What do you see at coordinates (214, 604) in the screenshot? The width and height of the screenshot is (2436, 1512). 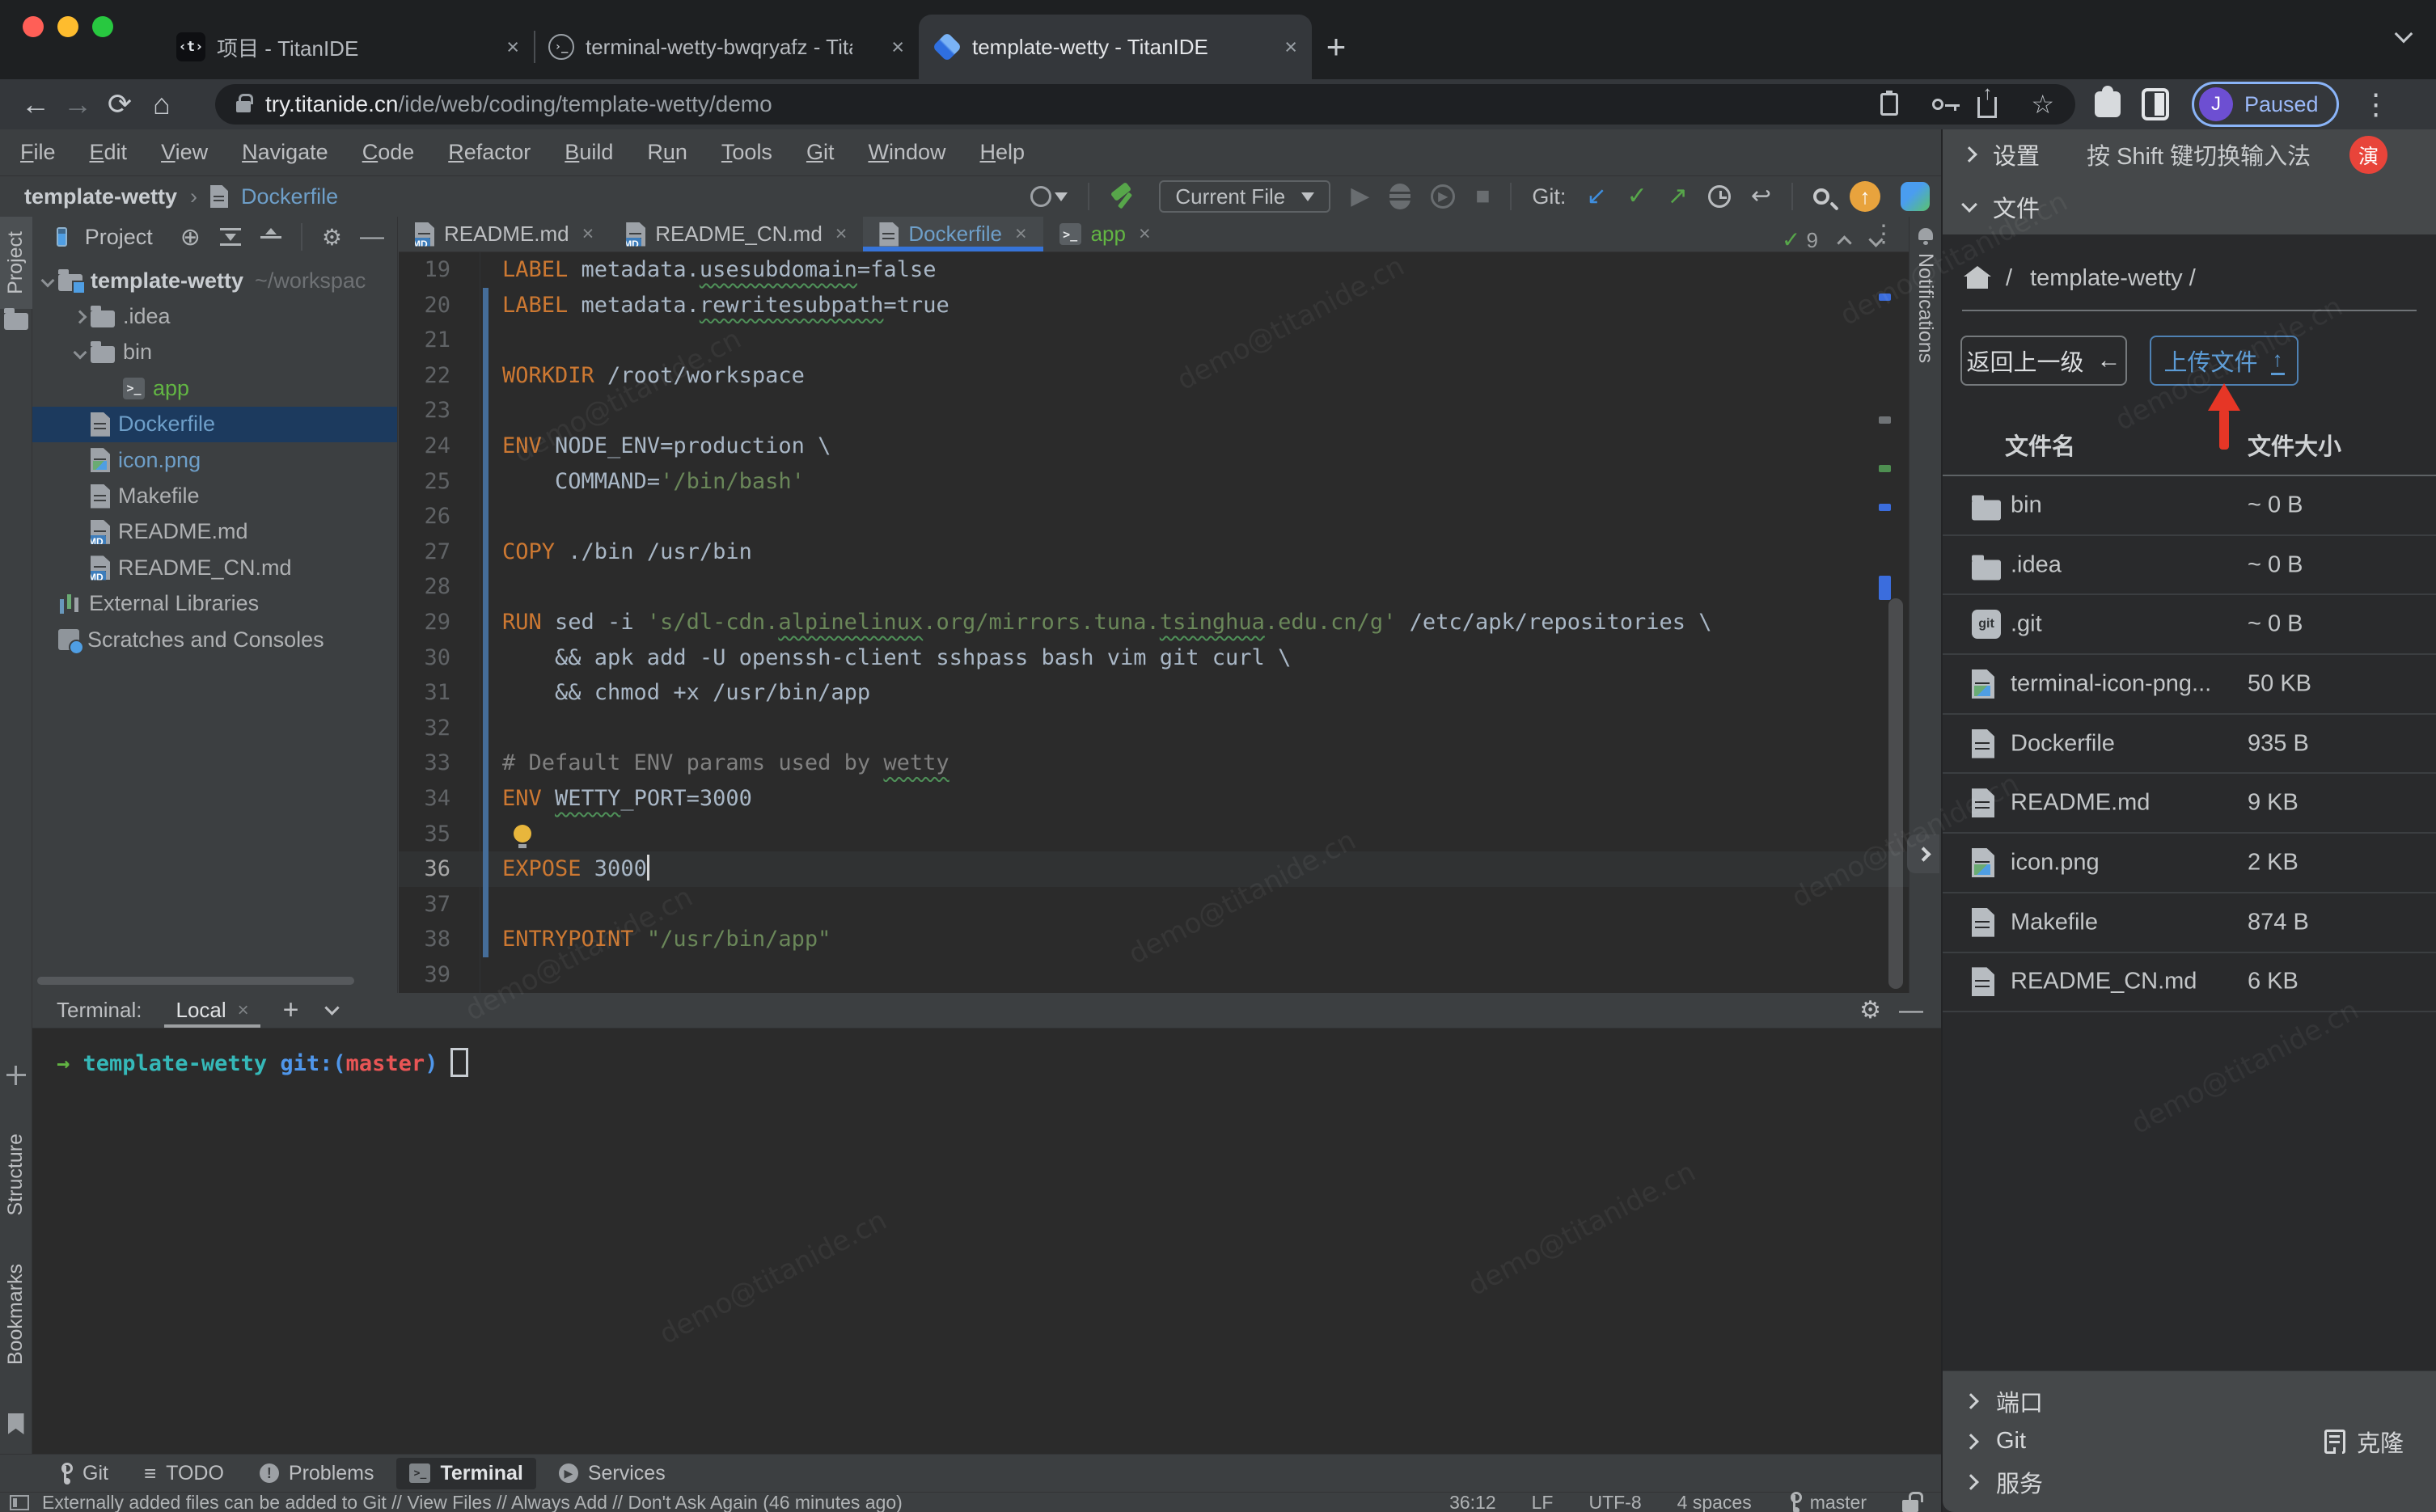 I see `tree-item: External Libraries` at bounding box center [214, 604].